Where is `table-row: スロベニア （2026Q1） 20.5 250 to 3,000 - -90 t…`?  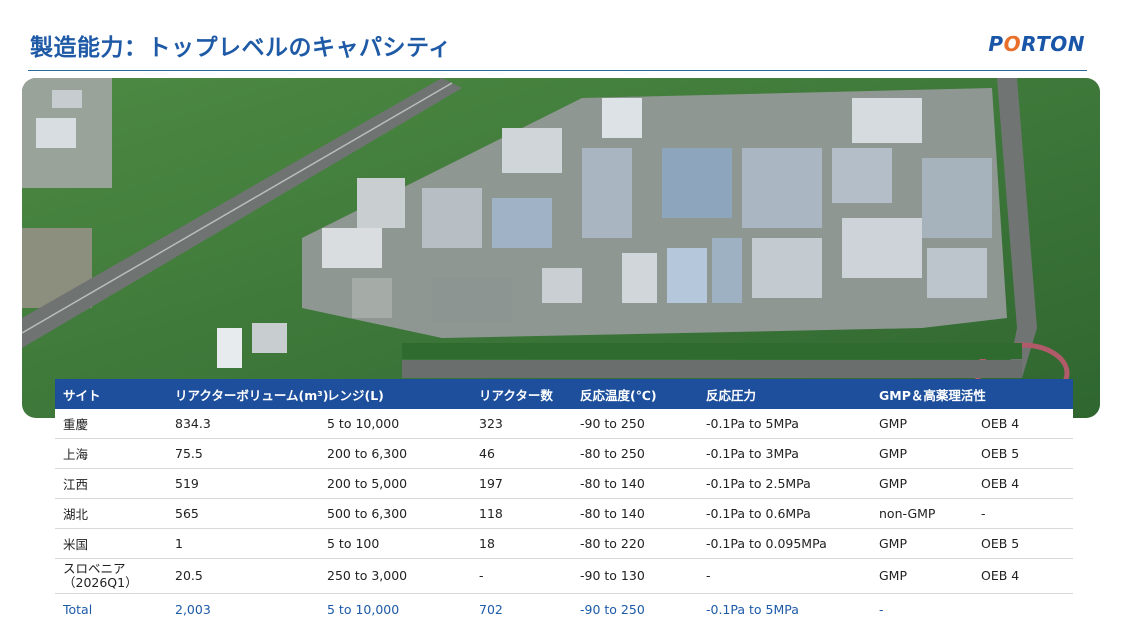
table-row: スロベニア （2026Q1） 20.5 250 to 3,000 - -90 t… is located at coordinates (564, 576).